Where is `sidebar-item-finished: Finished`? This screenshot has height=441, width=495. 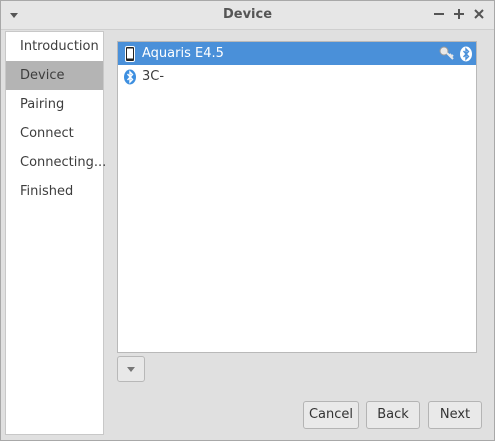
sidebar-item-finished: Finished is located at coordinates (47, 191).